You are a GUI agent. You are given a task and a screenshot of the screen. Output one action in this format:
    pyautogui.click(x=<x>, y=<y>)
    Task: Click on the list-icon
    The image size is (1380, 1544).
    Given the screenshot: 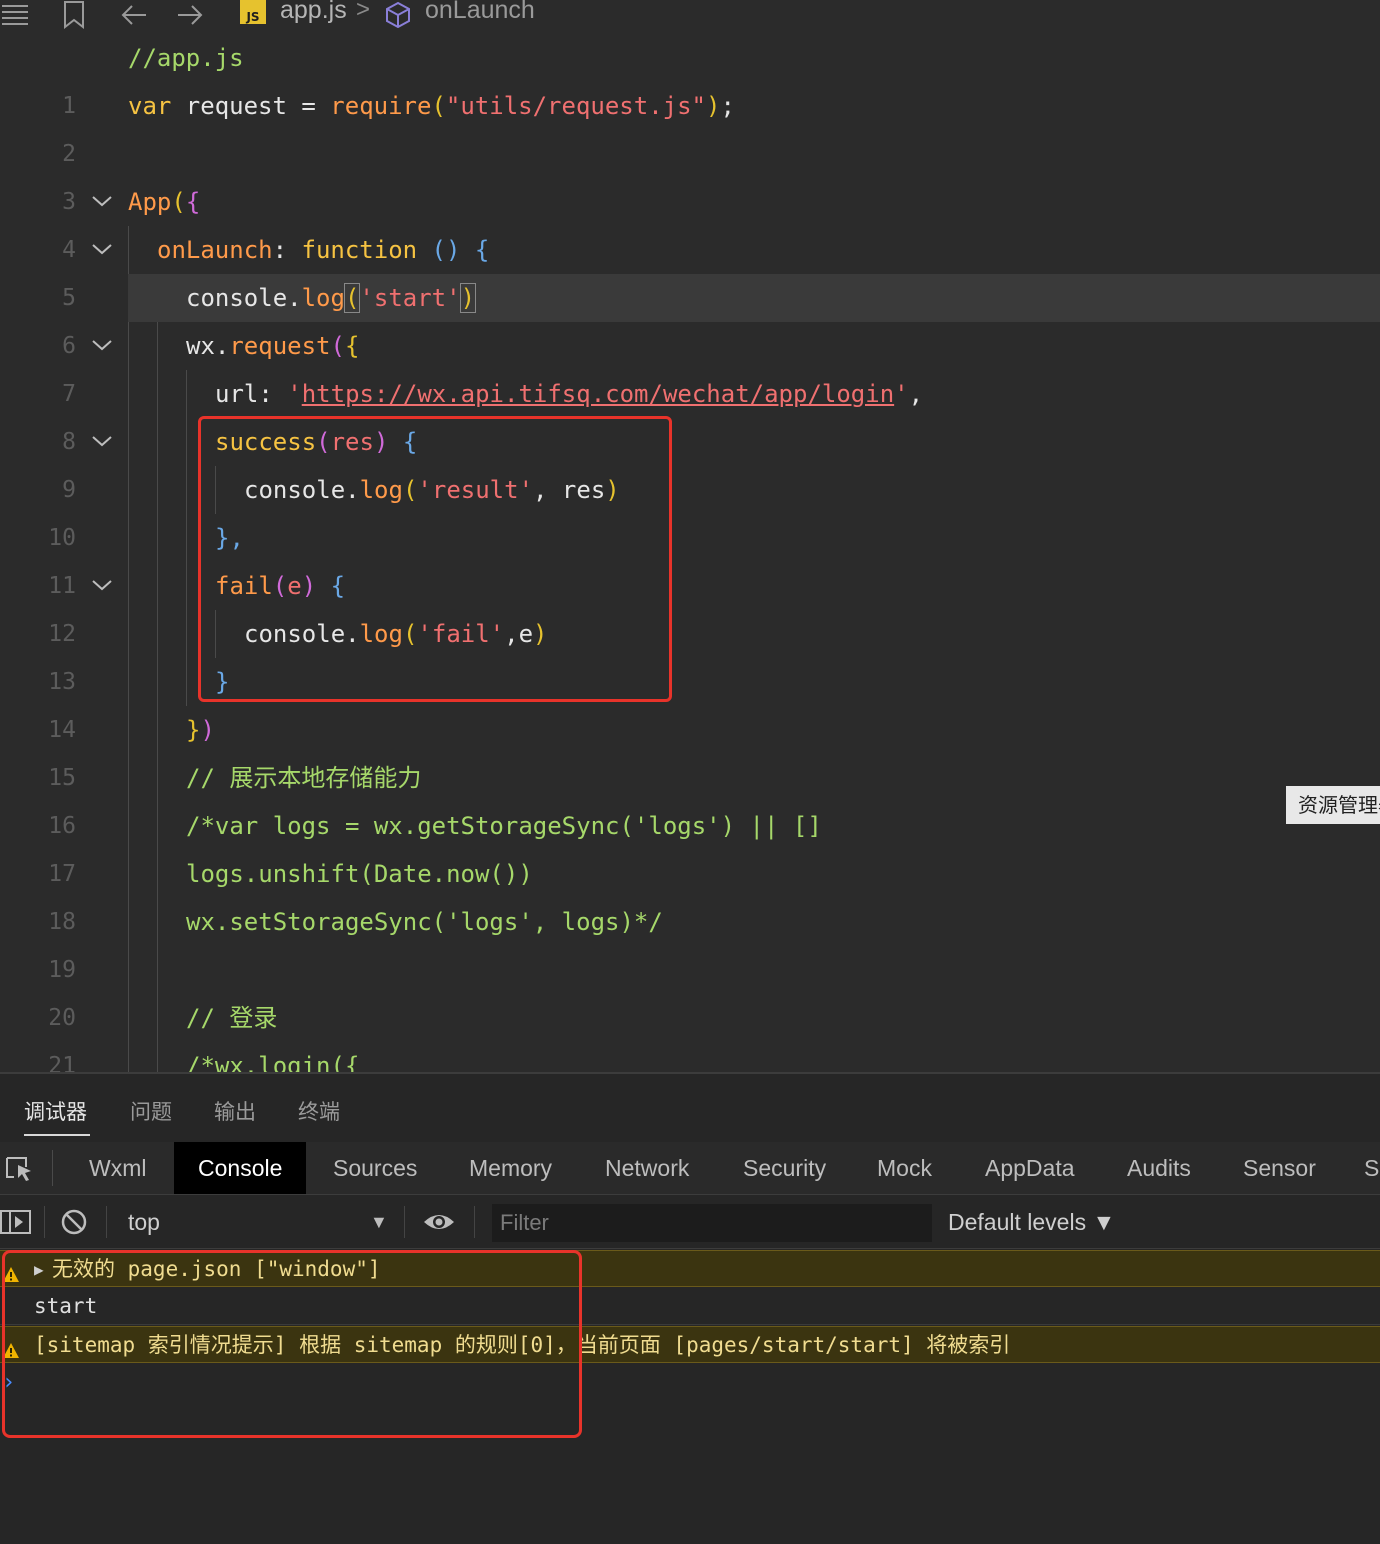 What is the action you would take?
    pyautogui.click(x=15, y=15)
    